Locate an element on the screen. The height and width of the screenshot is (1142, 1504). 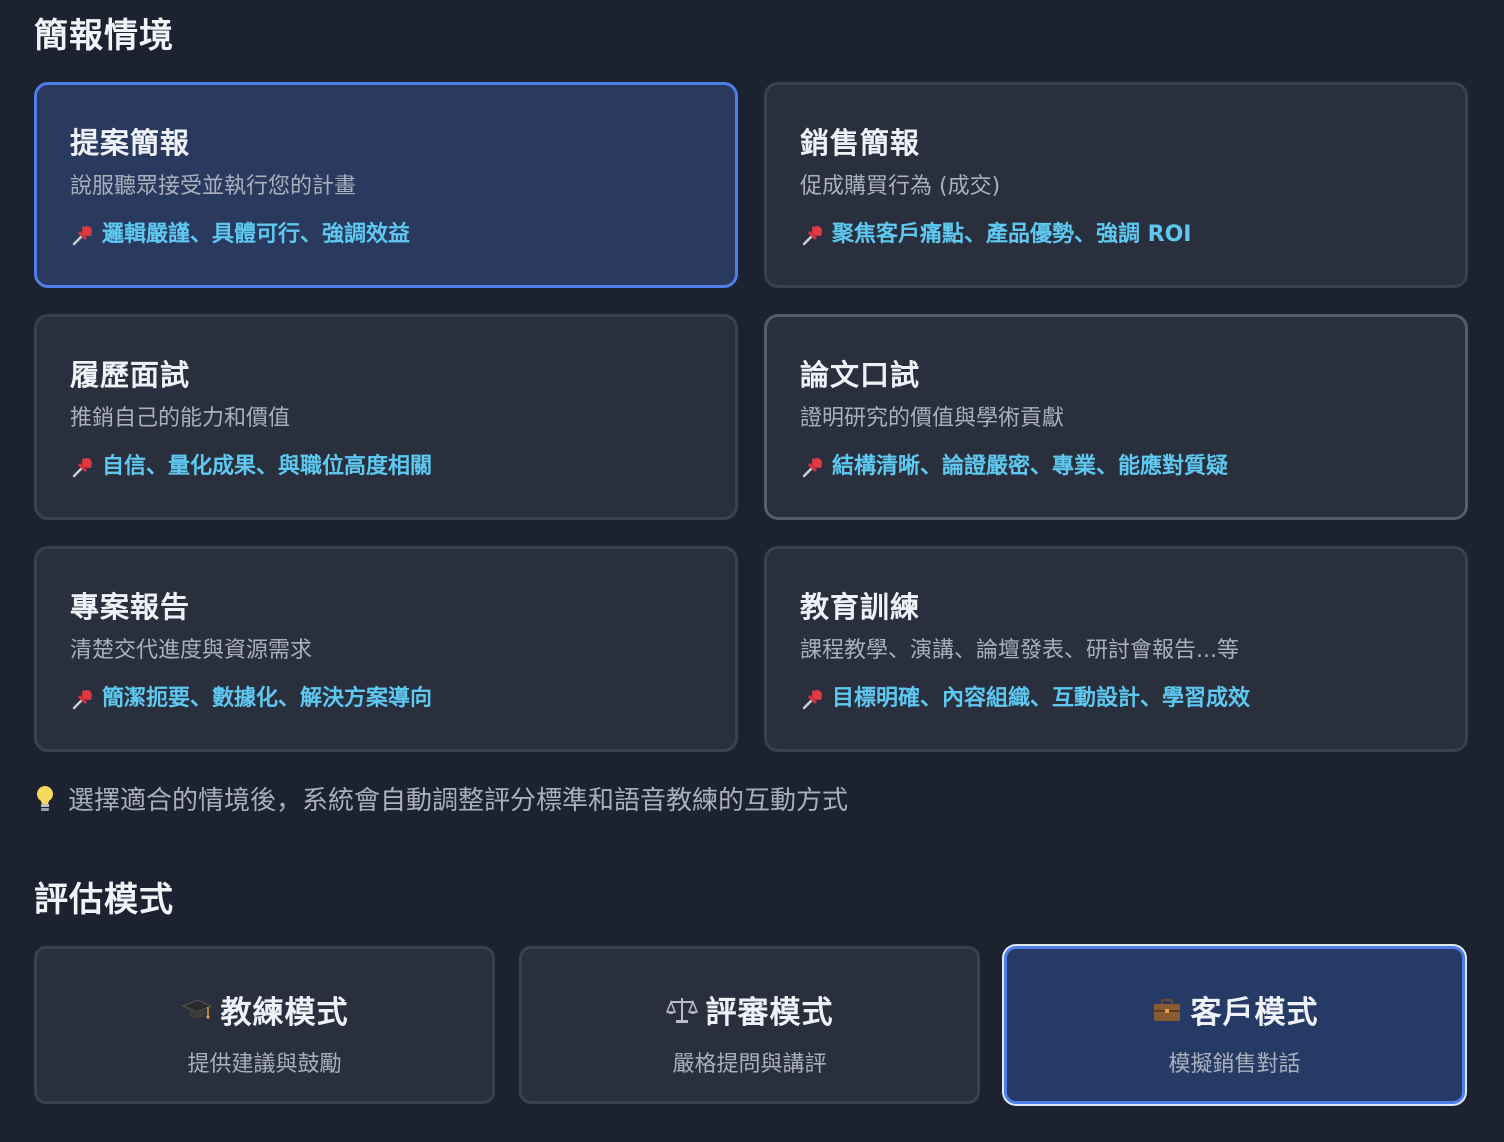
mode-title: 評審模式 is located at coordinates (769, 1013).